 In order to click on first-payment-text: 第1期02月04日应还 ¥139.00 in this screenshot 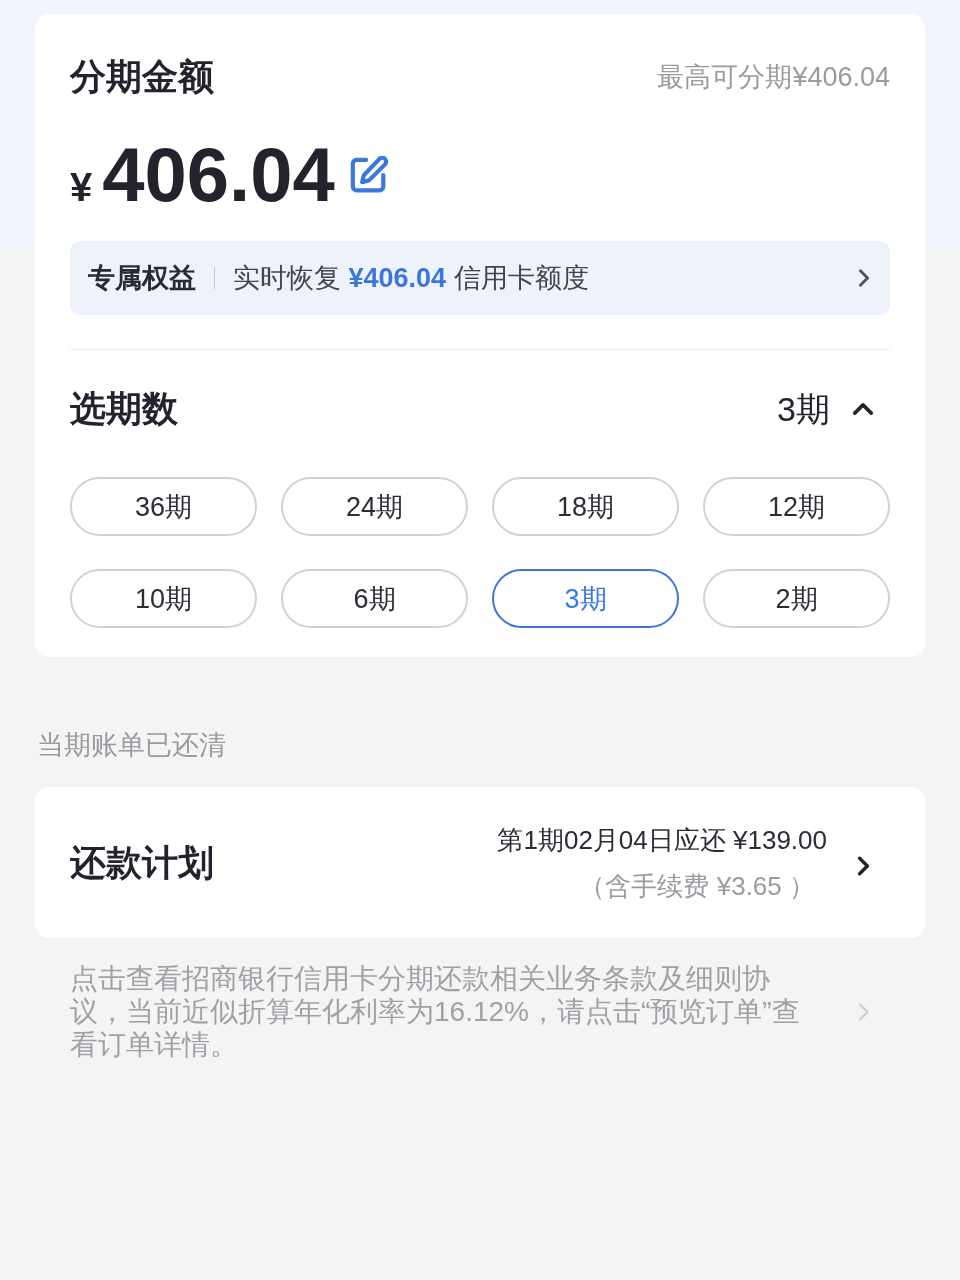, I will do `click(662, 840)`.